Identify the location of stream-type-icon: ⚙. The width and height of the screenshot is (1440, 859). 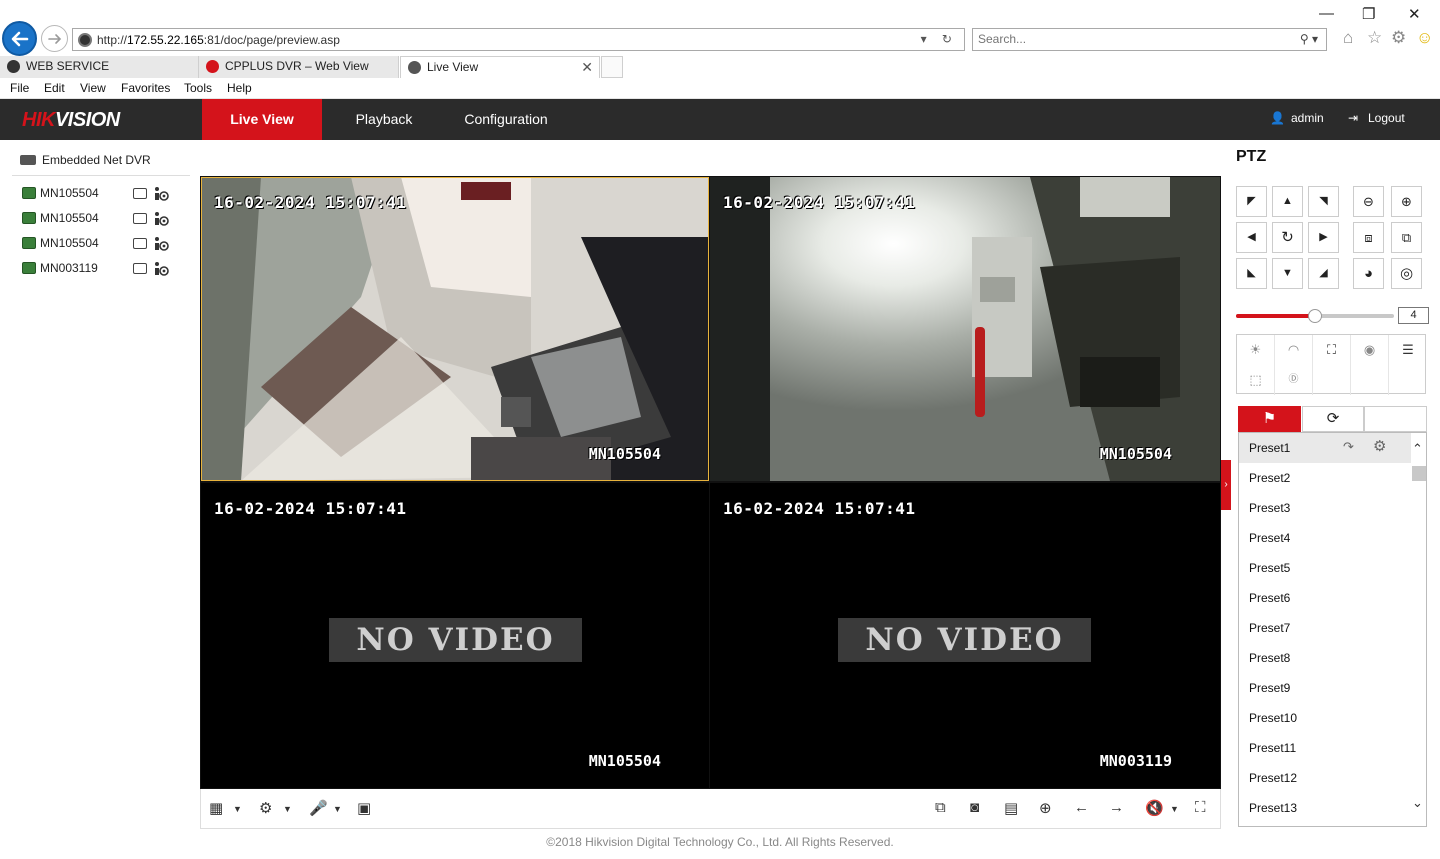
(265, 808).